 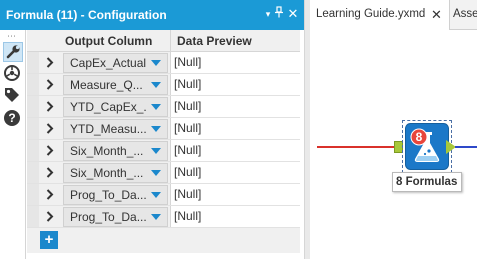 What do you see at coordinates (279, 14) in the screenshot?
I see `pin-icon` at bounding box center [279, 14].